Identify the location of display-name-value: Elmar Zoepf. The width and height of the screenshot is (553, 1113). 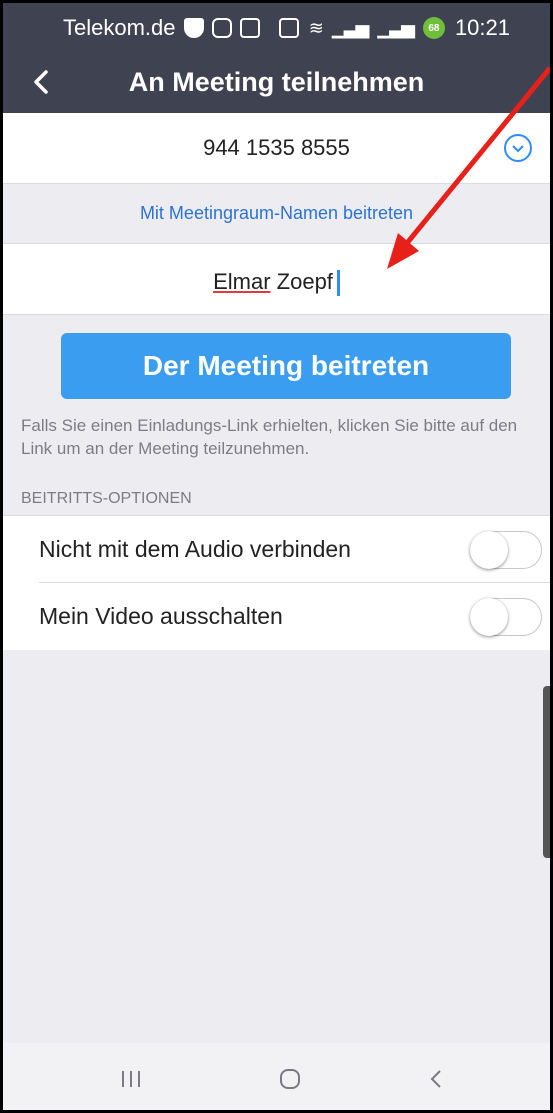
(276, 283).